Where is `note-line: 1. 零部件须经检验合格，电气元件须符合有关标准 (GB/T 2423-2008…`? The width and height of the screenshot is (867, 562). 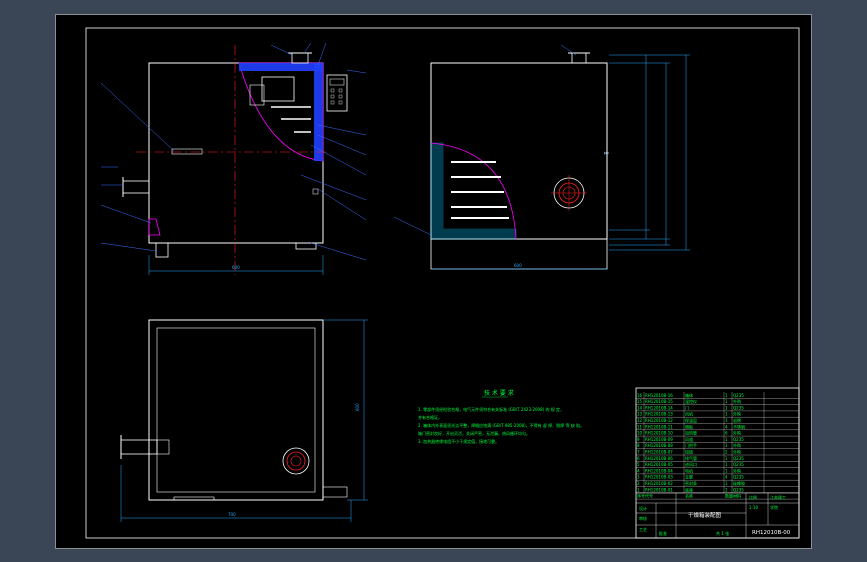 note-line: 1. 零部件须经检验合格，电气元件须符合有关标准 (GB/T 2423-2008… is located at coordinates (491, 409).